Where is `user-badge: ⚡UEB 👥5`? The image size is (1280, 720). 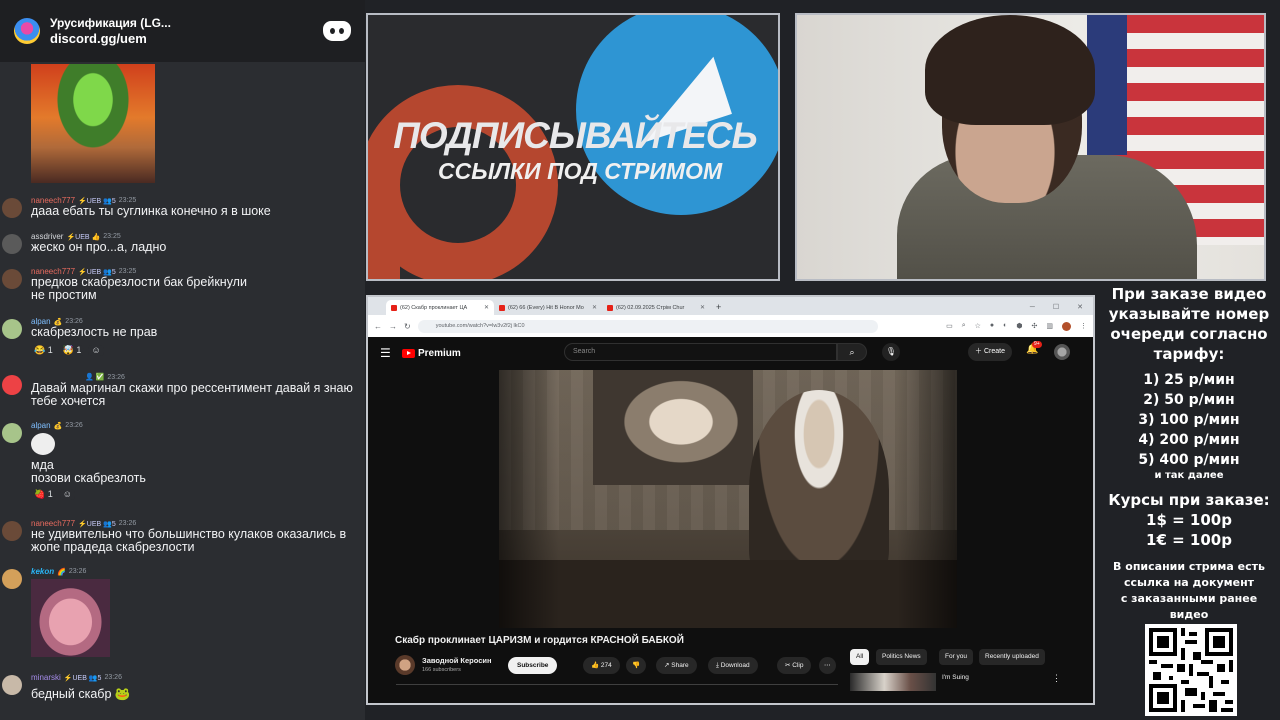 user-badge: ⚡UEB 👥5 is located at coordinates (82, 678).